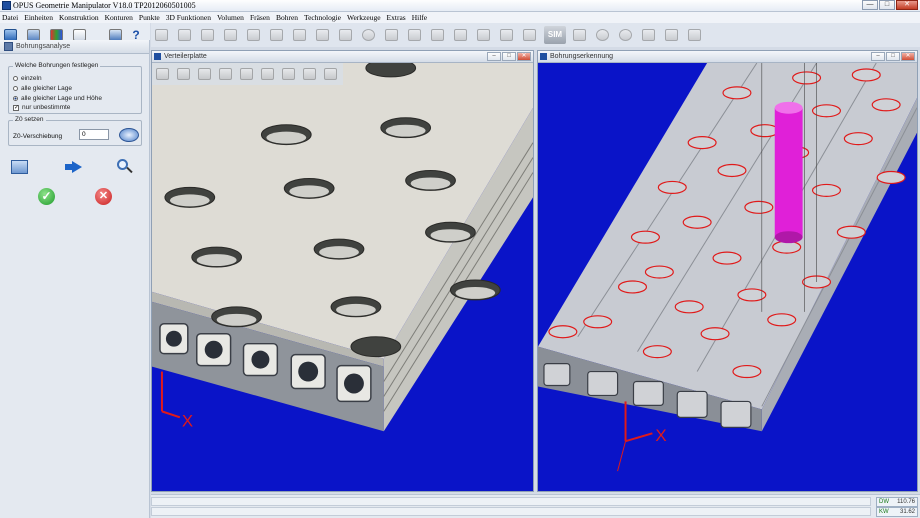 The height and width of the screenshot is (518, 920). I want to click on minimize-button: —, so click(870, 5).